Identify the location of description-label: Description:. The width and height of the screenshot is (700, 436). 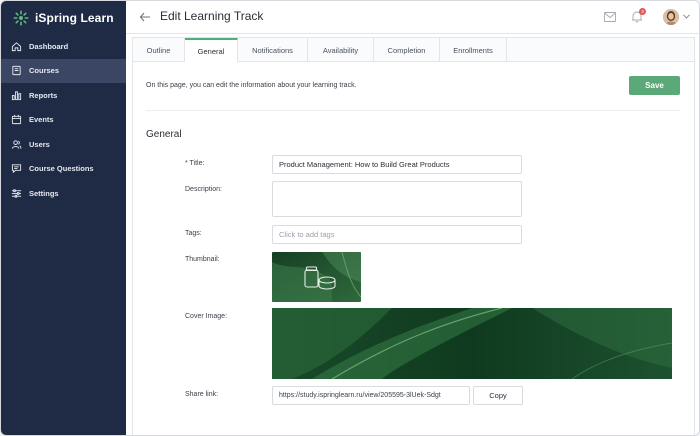
(203, 189).